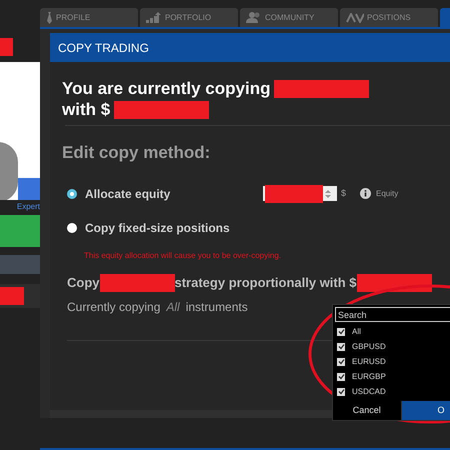 The height and width of the screenshot is (450, 450). What do you see at coordinates (29, 189) in the screenshot?
I see `badge-corner` at bounding box center [29, 189].